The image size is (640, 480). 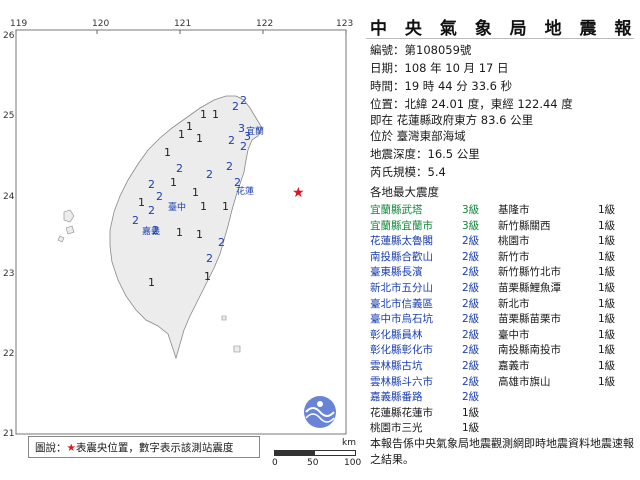 I want to click on lat-label: 26, so click(x=9, y=36).